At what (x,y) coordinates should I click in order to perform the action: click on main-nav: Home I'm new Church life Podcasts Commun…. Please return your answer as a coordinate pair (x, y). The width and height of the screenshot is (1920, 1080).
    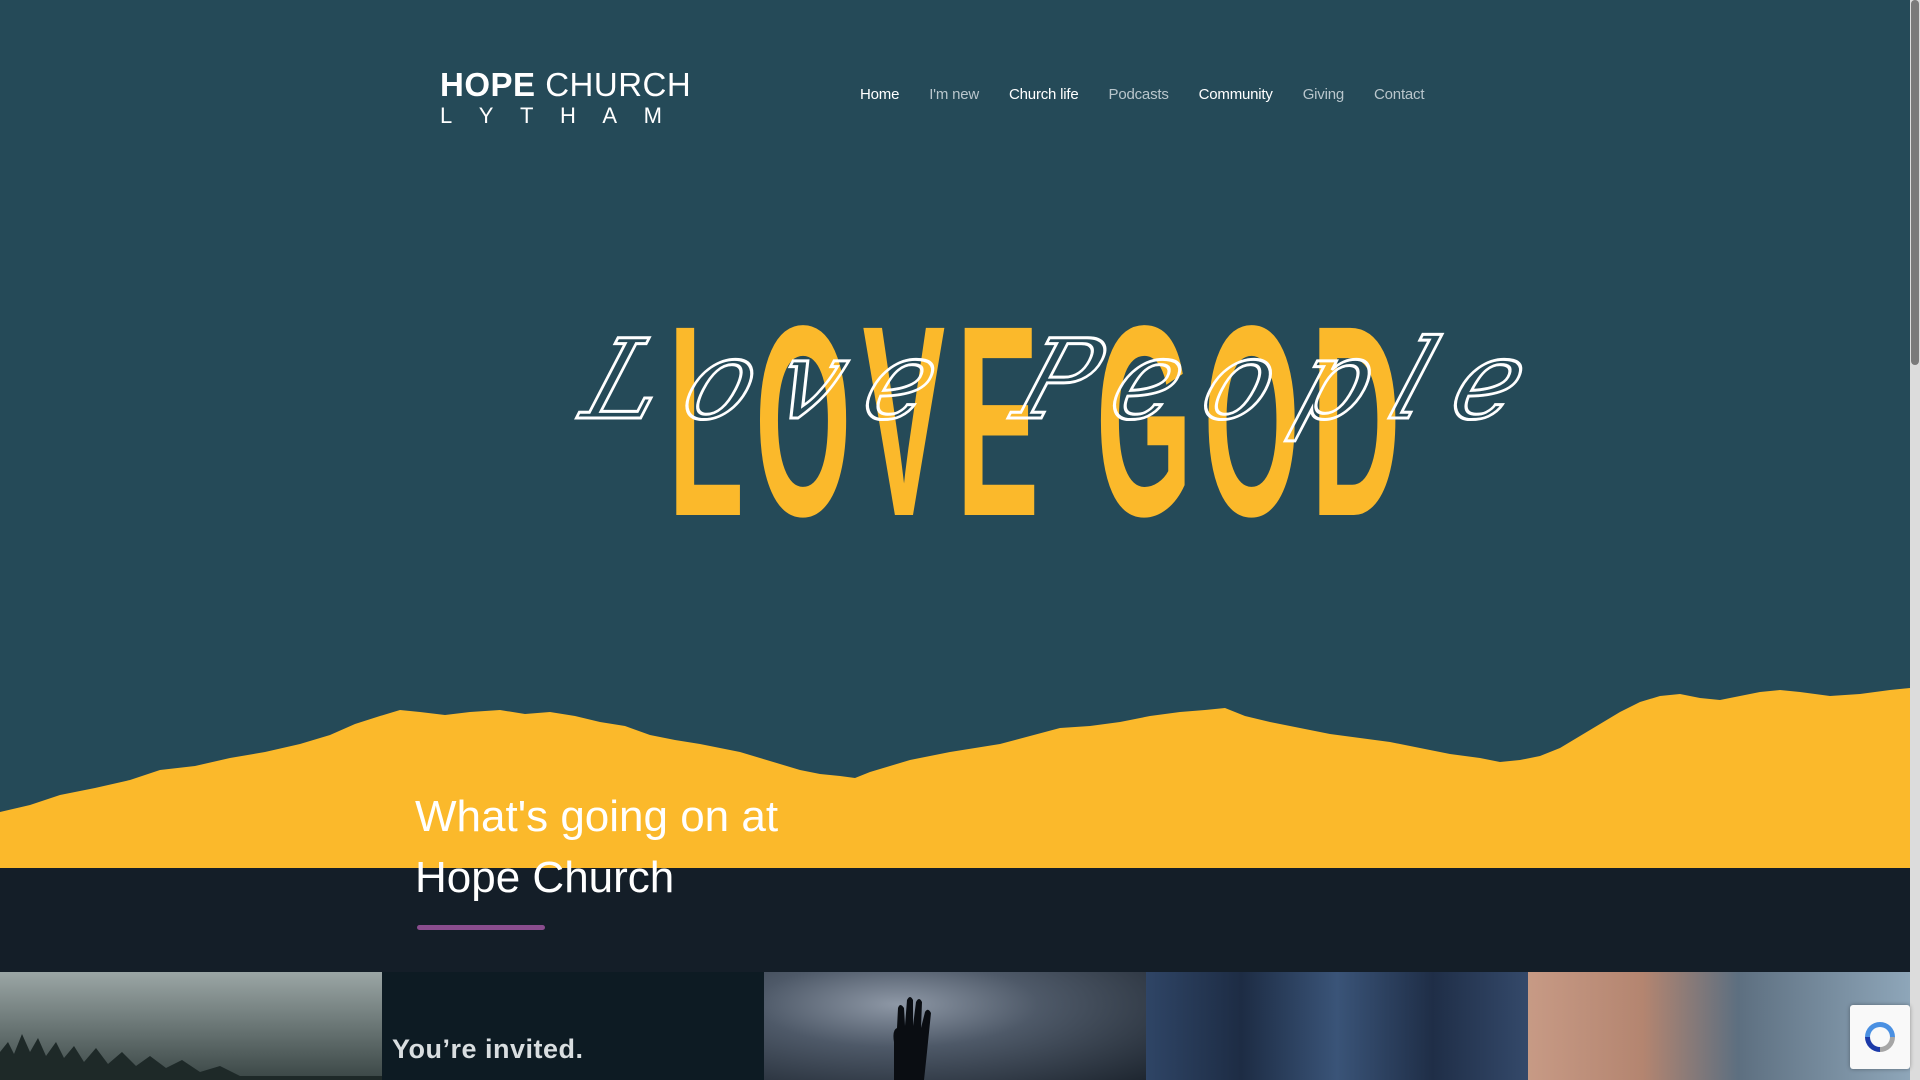
    Looking at the image, I should click on (1157, 94).